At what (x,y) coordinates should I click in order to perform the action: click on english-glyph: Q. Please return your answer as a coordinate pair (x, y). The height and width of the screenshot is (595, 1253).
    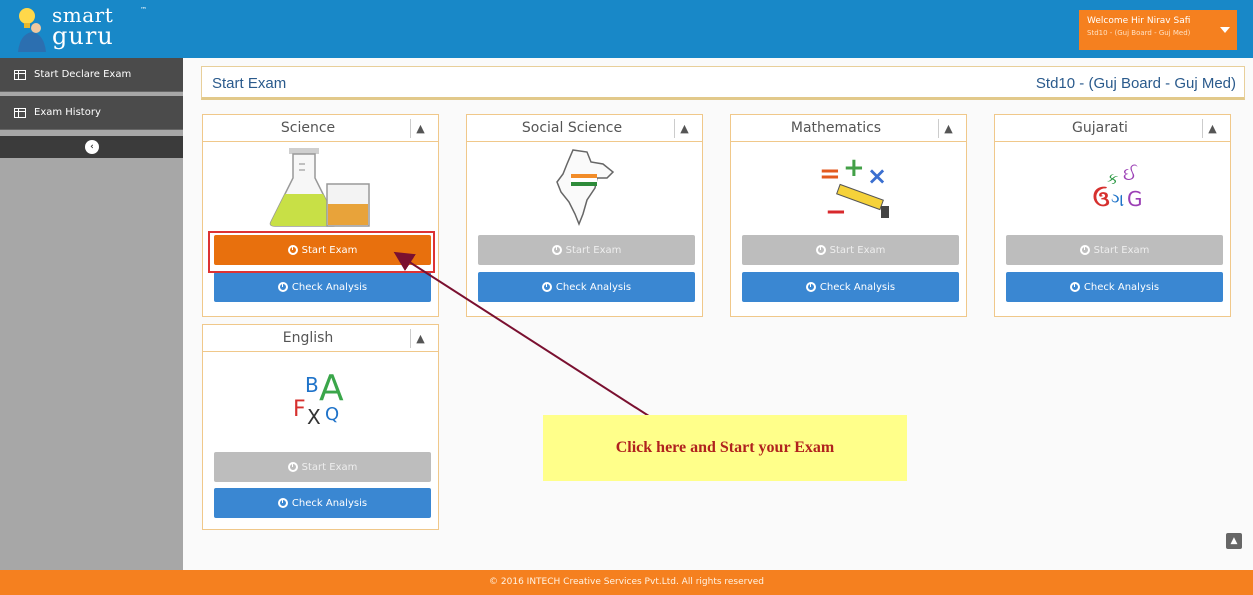
    Looking at the image, I should click on (332, 414).